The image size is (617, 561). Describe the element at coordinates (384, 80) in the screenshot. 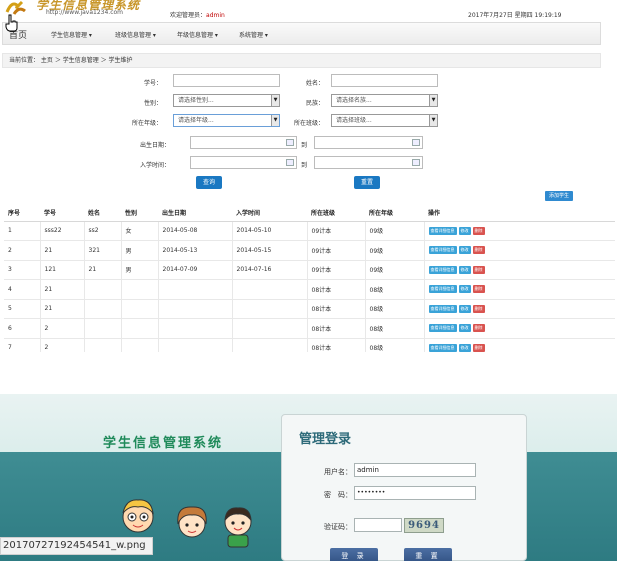

I see `name-input` at that location.